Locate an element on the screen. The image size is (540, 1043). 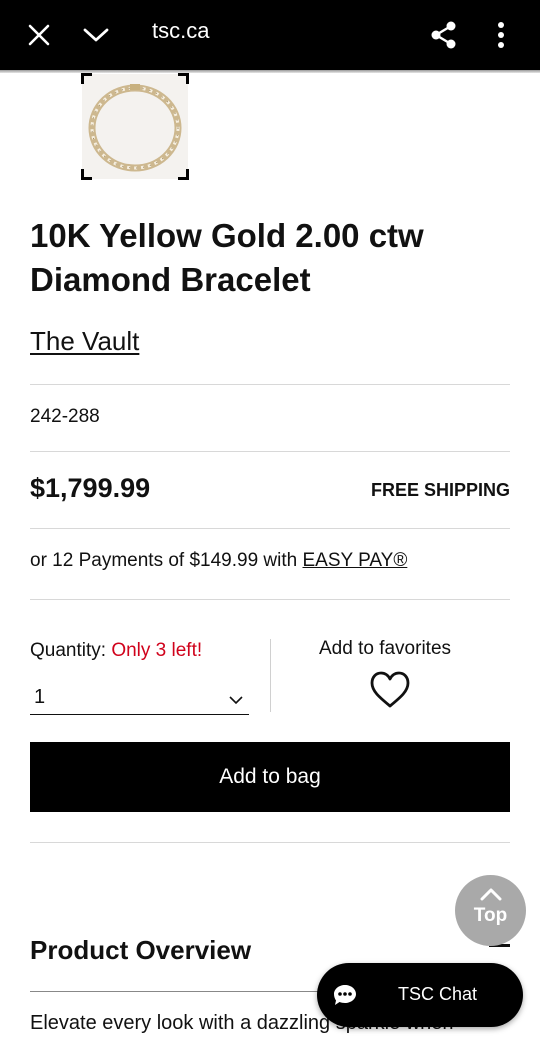
payment-plan-text: or 12 Payments of $149.99 with is located at coordinates (166, 560).